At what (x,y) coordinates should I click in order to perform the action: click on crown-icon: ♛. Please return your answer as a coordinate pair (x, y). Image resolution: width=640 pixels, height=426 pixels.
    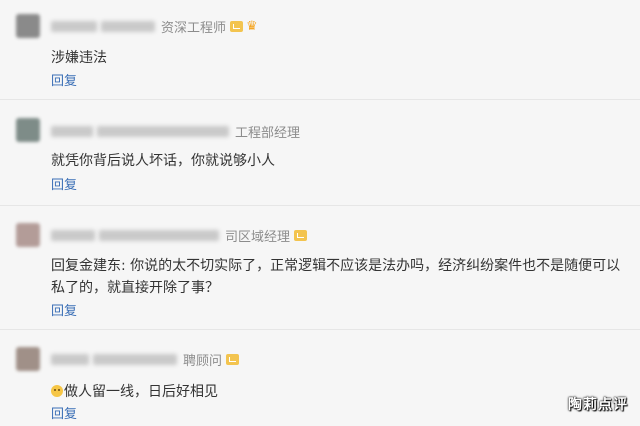
    Looking at the image, I should click on (252, 26).